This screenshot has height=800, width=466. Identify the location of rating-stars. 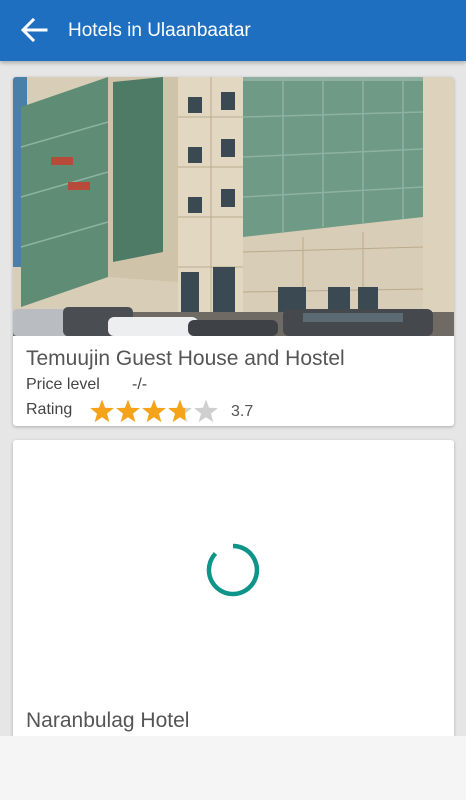
(154, 411).